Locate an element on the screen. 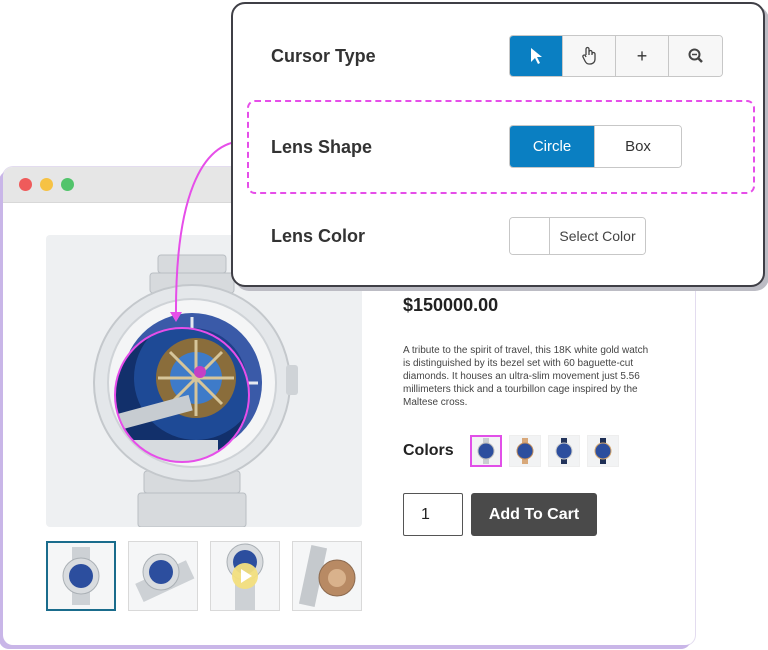 This screenshot has width=768, height=650. color-preview is located at coordinates (530, 236).